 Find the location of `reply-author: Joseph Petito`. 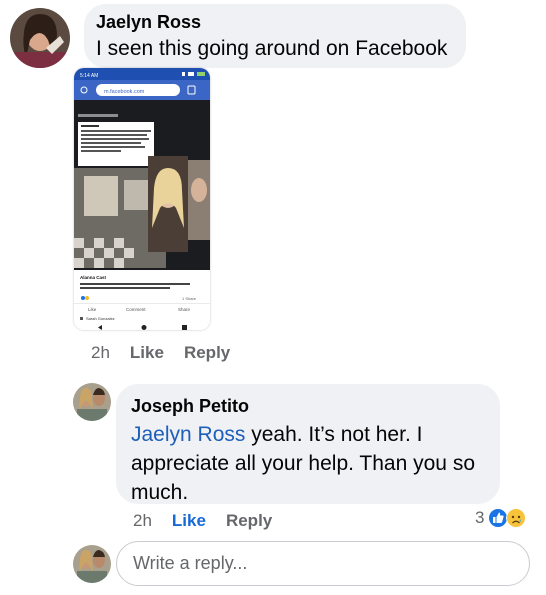

reply-author: Joseph Petito is located at coordinates (190, 406).